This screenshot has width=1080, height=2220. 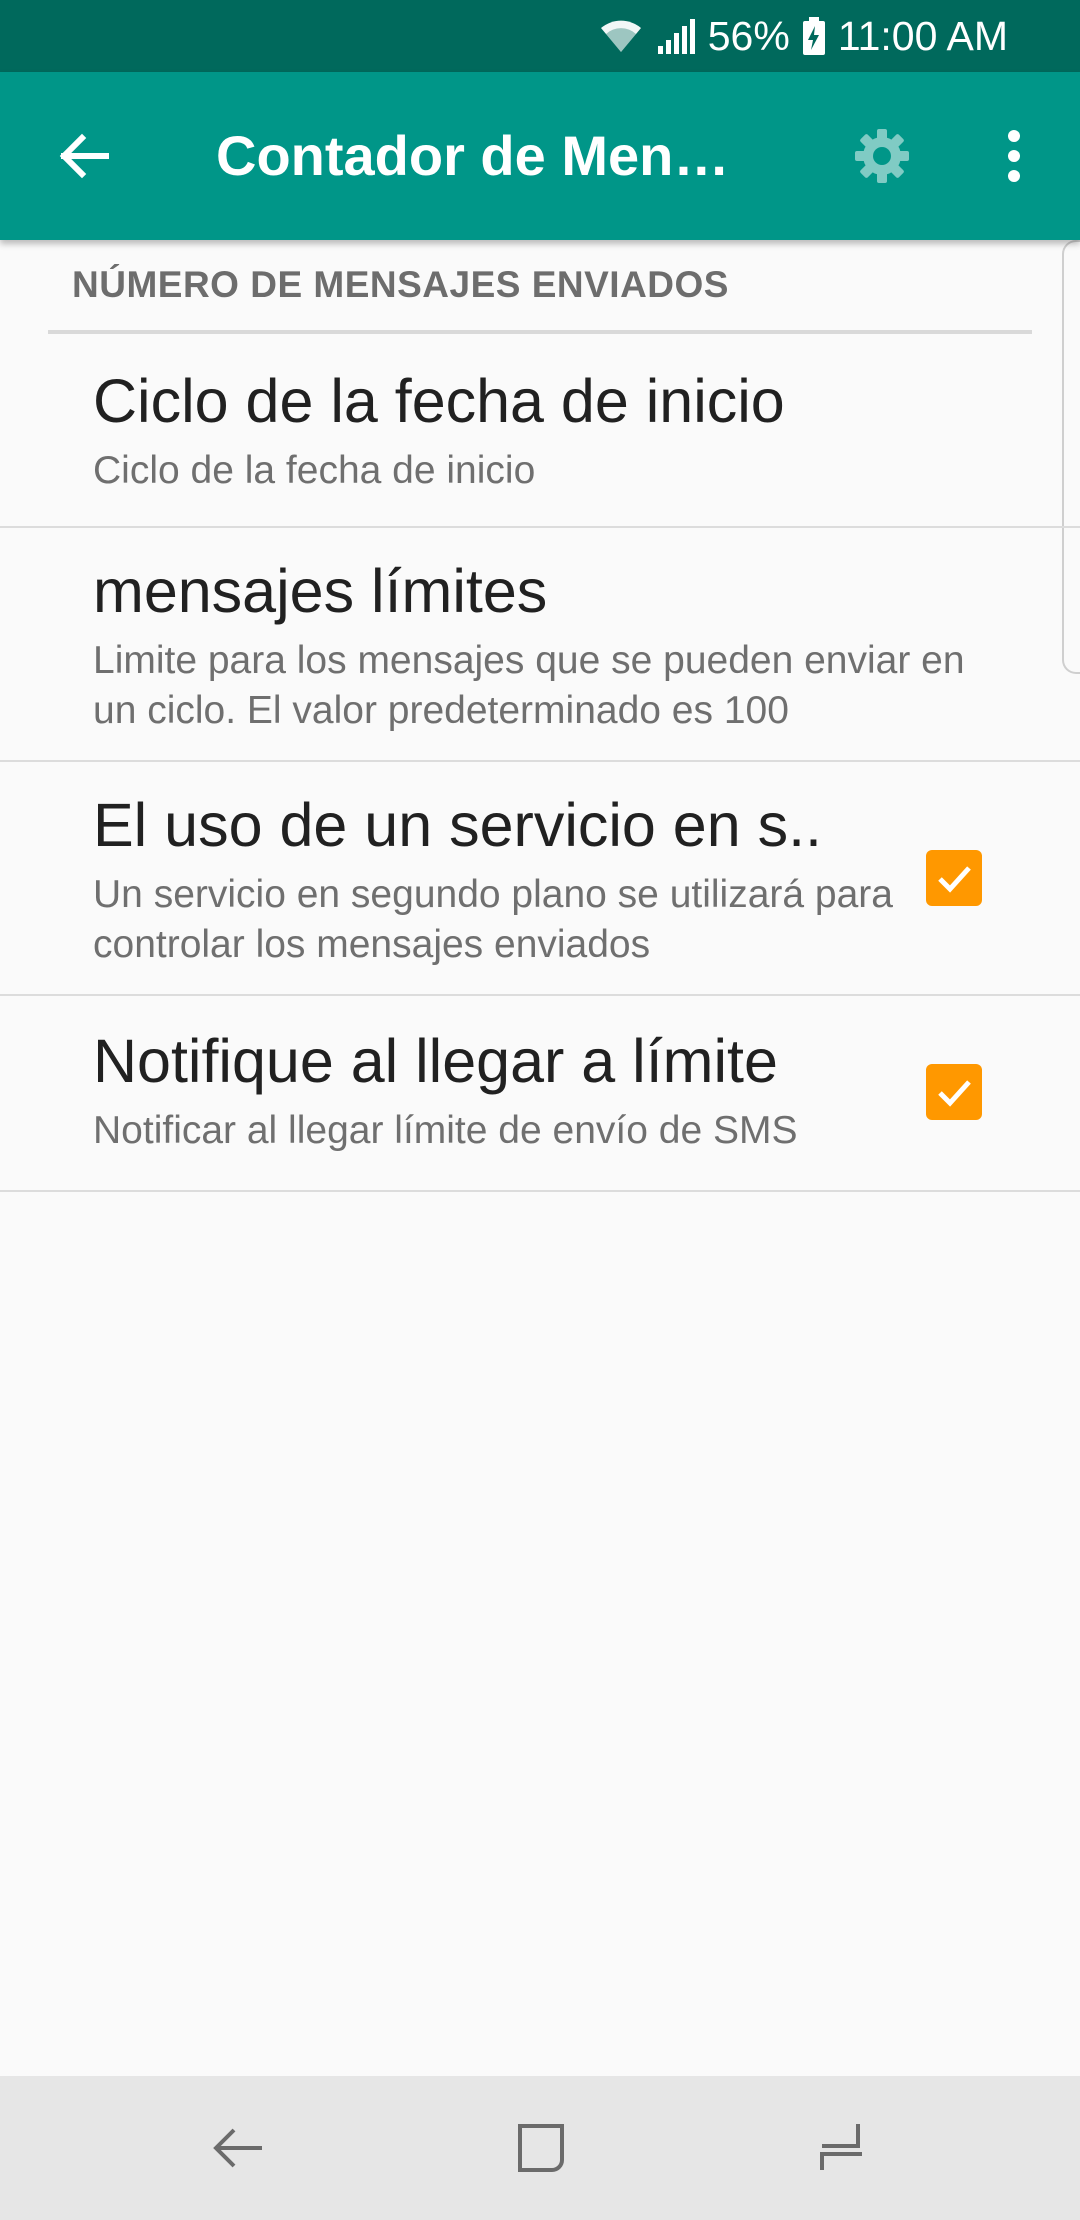 What do you see at coordinates (457, 825) in the screenshot?
I see `pref-title: El uso de un servicio en s..` at bounding box center [457, 825].